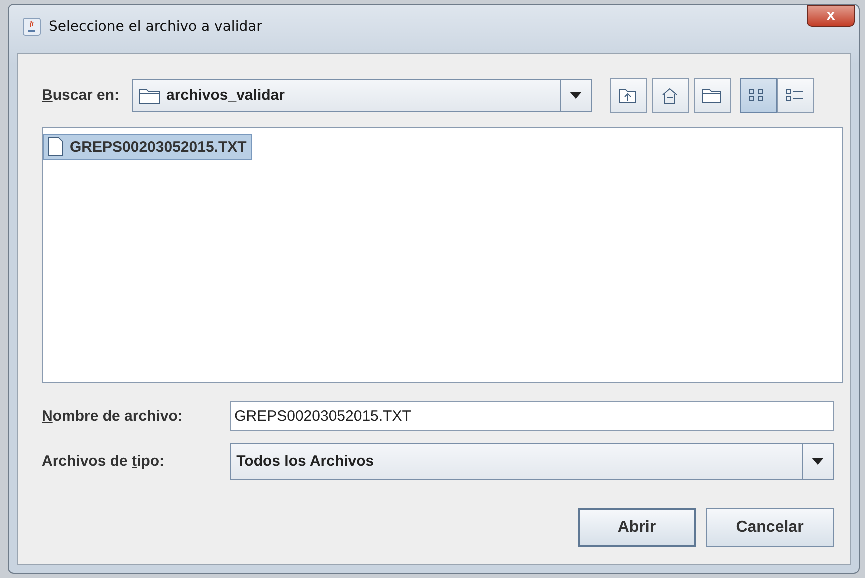  I want to click on home-button, so click(670, 95).